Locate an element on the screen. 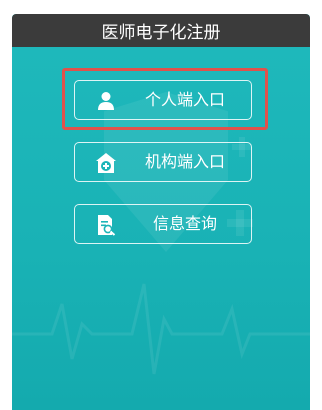 This screenshot has height=410, width=322. panel-header: 医师电子化注册 is located at coordinates (161, 30).